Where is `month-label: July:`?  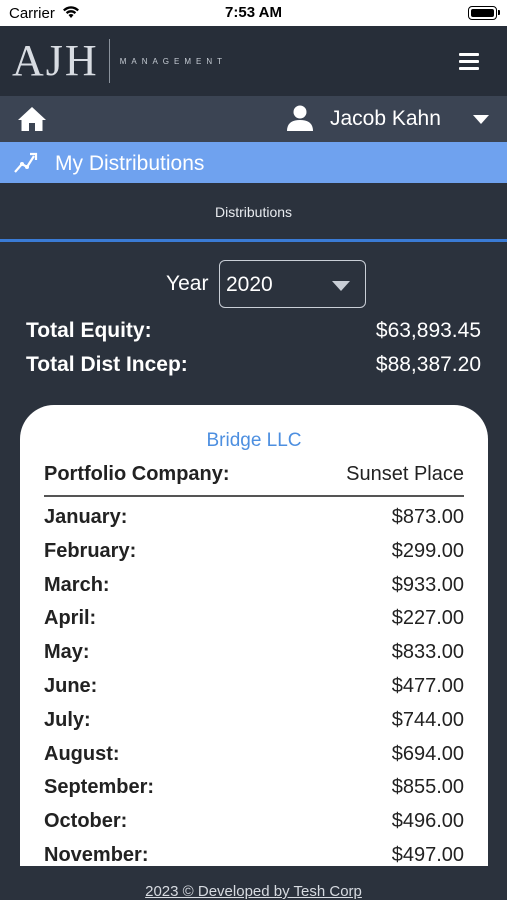
month-label: July: is located at coordinates (67, 719).